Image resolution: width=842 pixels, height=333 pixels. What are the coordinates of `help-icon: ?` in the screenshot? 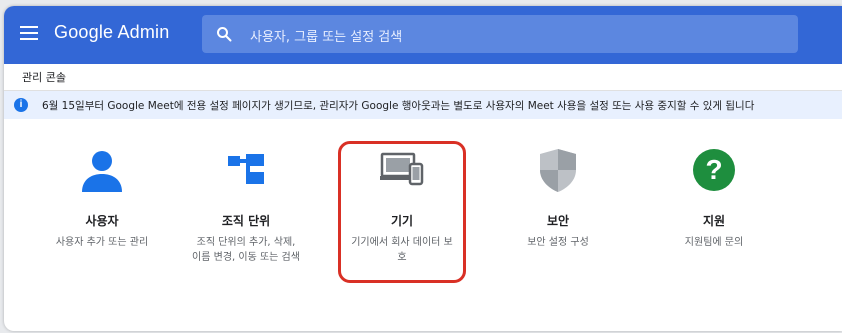 It's located at (714, 170).